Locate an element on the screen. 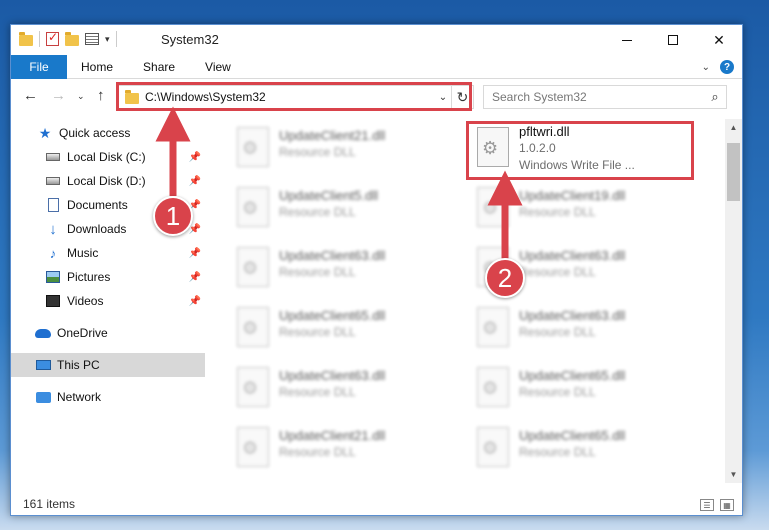 The width and height of the screenshot is (769, 530). minimize-button is located at coordinates (627, 40).